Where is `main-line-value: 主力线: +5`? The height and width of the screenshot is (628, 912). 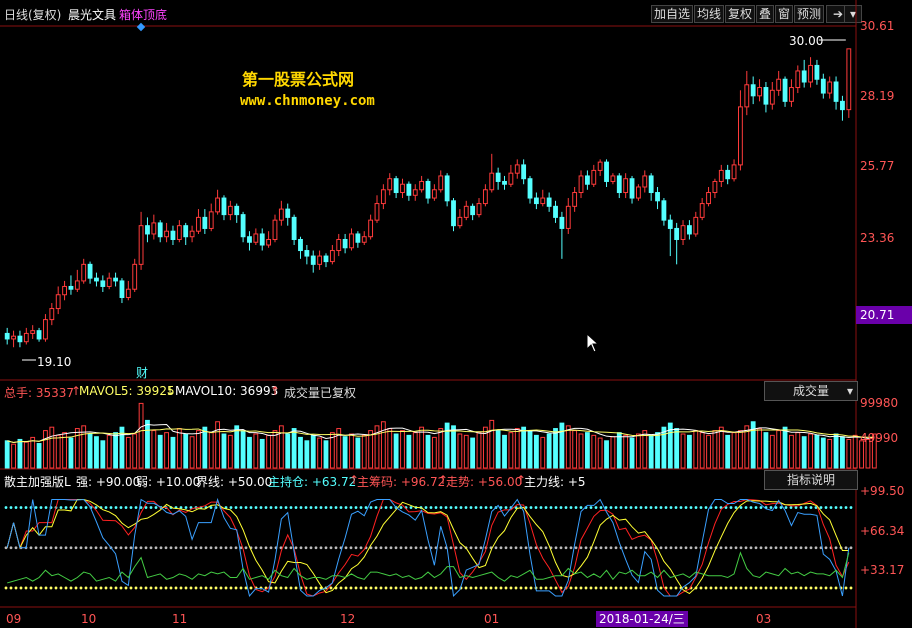 main-line-value: 主力线: +5 is located at coordinates (555, 482).